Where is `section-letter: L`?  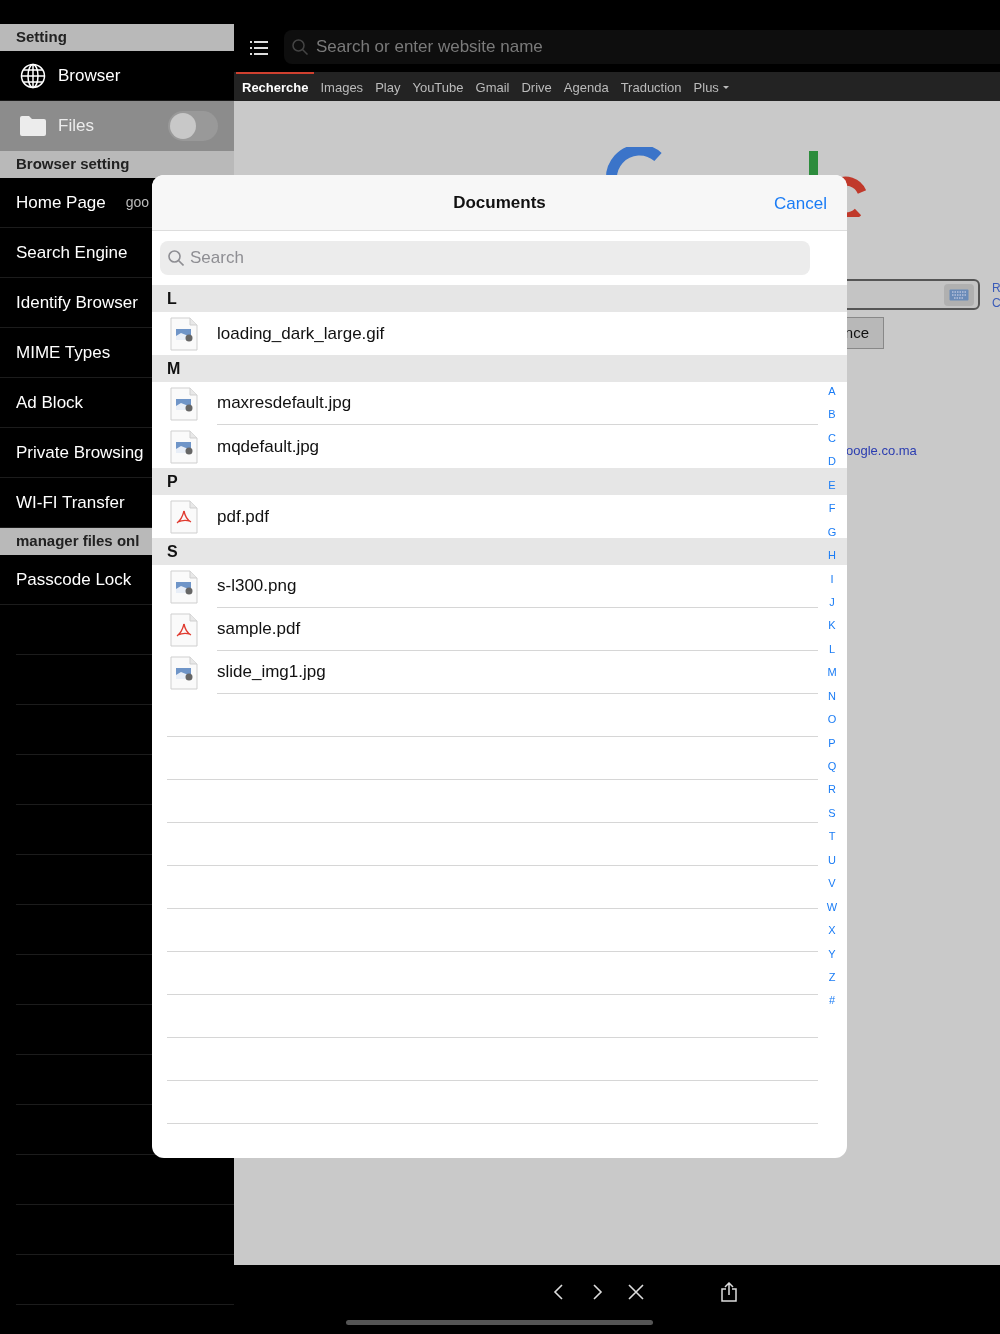 section-letter: L is located at coordinates (499, 298).